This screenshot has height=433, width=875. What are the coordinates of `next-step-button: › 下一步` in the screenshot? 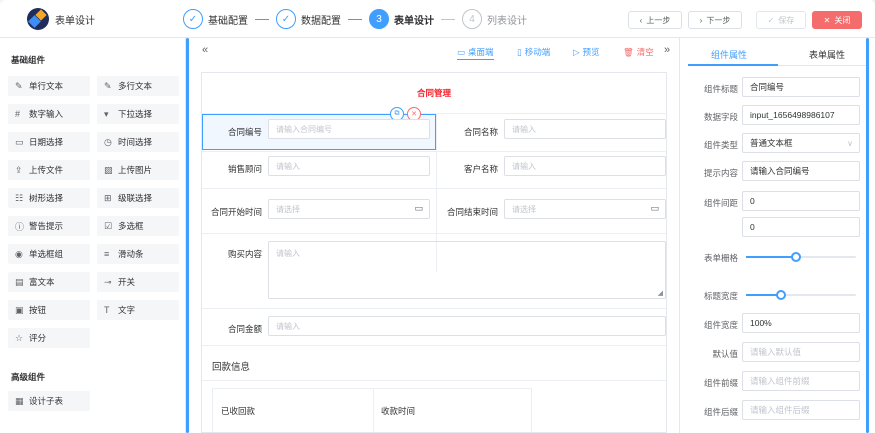 It's located at (715, 20).